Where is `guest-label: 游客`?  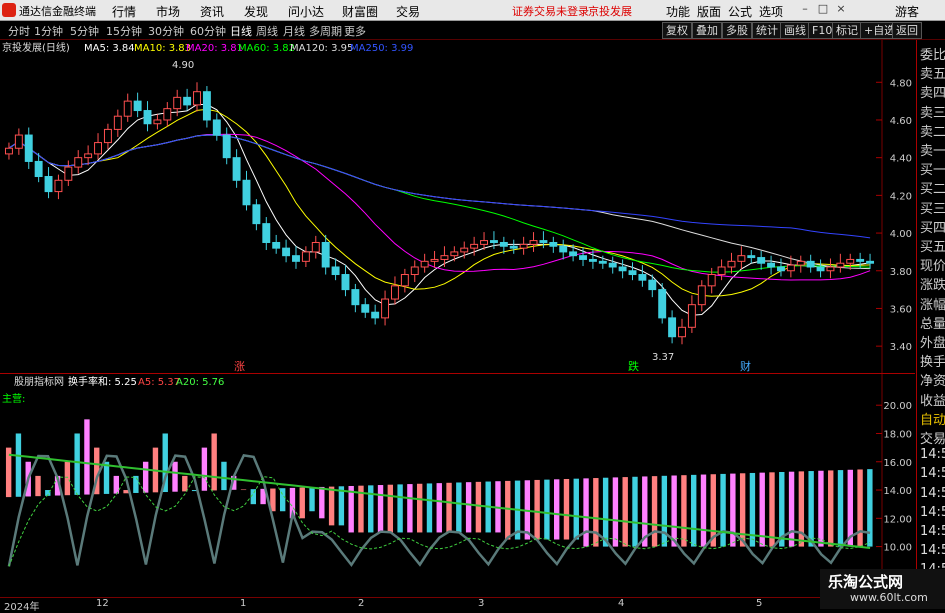
guest-label: 游客 is located at coordinates (907, 11).